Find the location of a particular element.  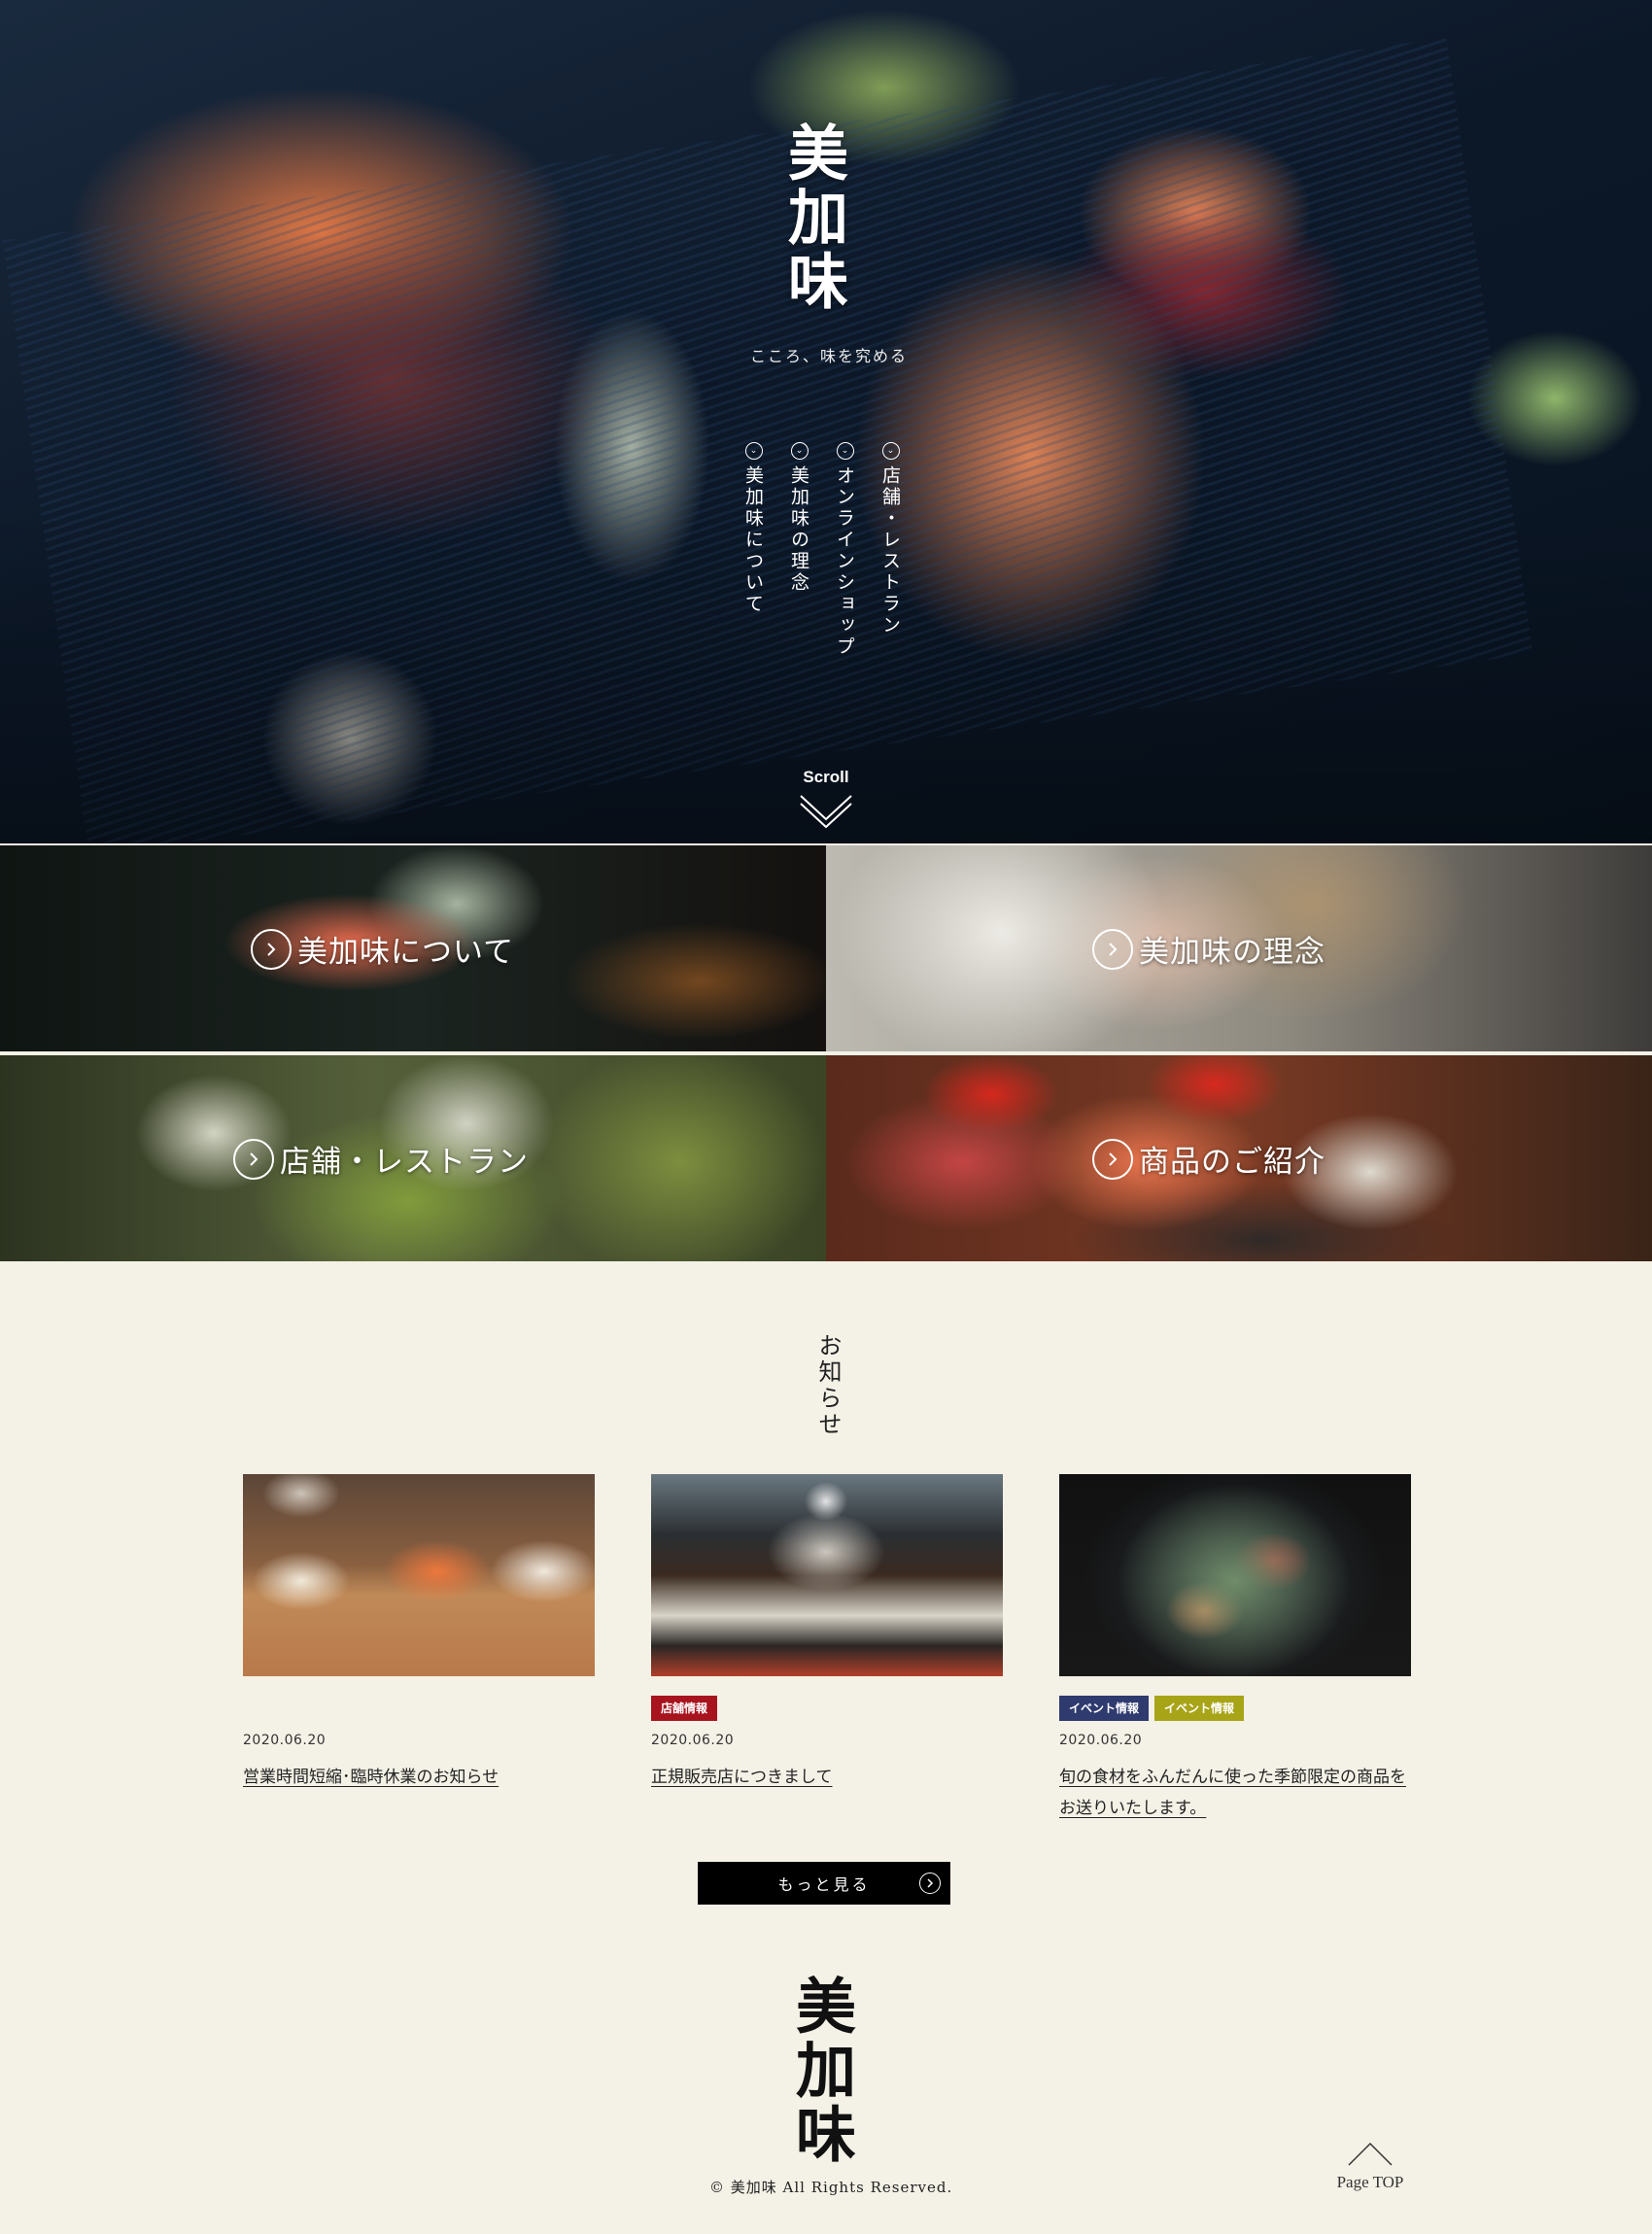

news-tags: イベント情報 イベント情報 is located at coordinates (1235, 1708).